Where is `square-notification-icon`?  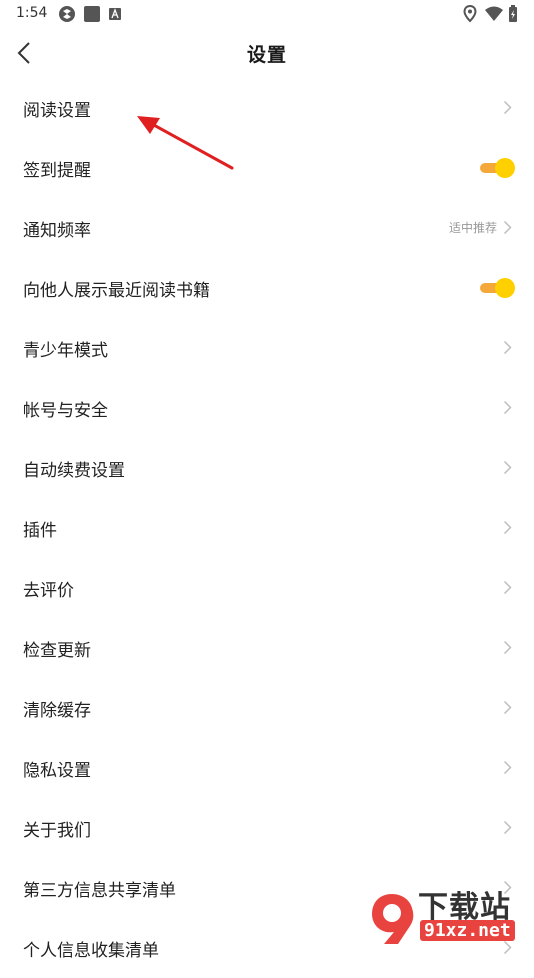 square-notification-icon is located at coordinates (92, 14).